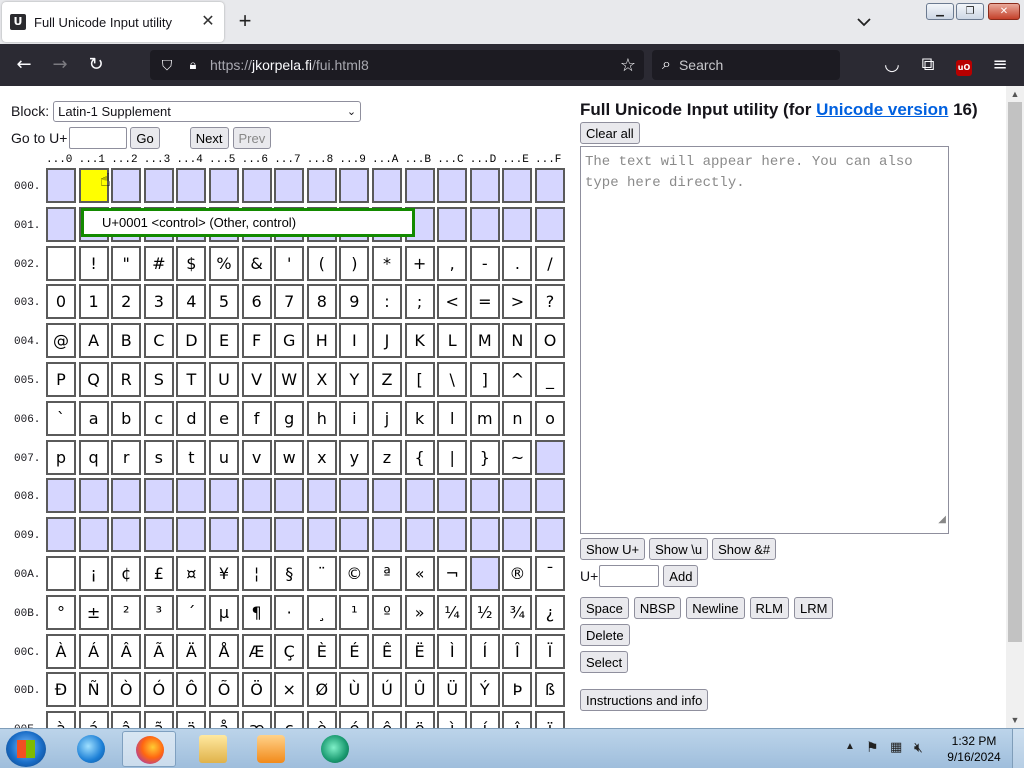  What do you see at coordinates (289, 651) in the screenshot?
I see `char-cell: Ç` at bounding box center [289, 651].